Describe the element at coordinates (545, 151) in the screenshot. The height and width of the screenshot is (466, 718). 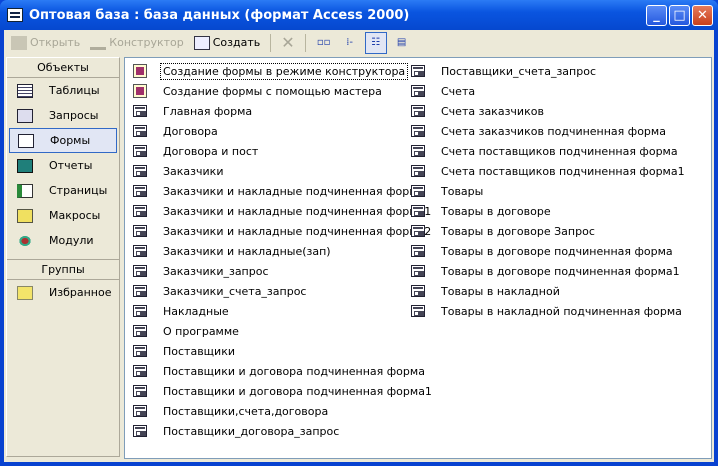
I see `list-item: Счета поставщиков подчиненная форма` at that location.